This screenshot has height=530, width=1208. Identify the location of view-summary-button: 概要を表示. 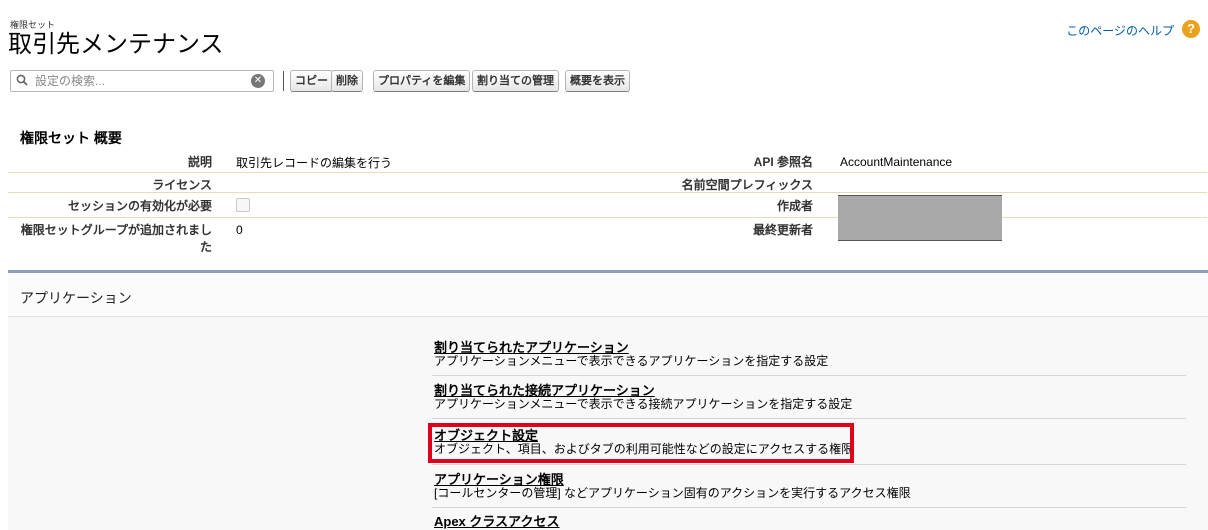
(597, 81).